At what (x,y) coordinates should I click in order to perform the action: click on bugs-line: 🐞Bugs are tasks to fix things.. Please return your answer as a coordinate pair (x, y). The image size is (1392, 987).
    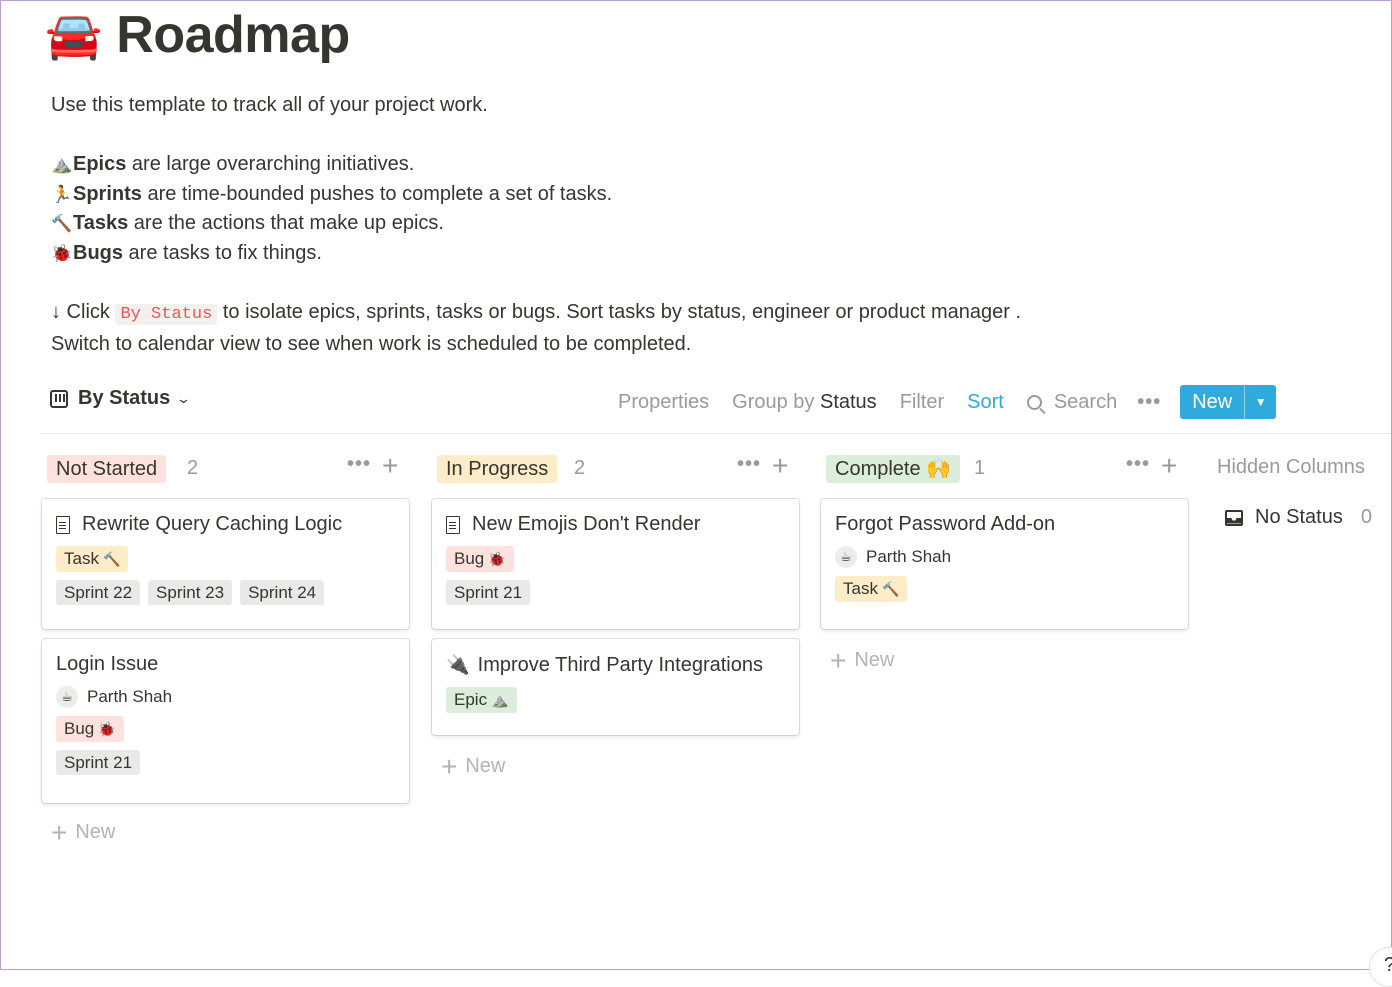
    Looking at the image, I should click on (601, 254).